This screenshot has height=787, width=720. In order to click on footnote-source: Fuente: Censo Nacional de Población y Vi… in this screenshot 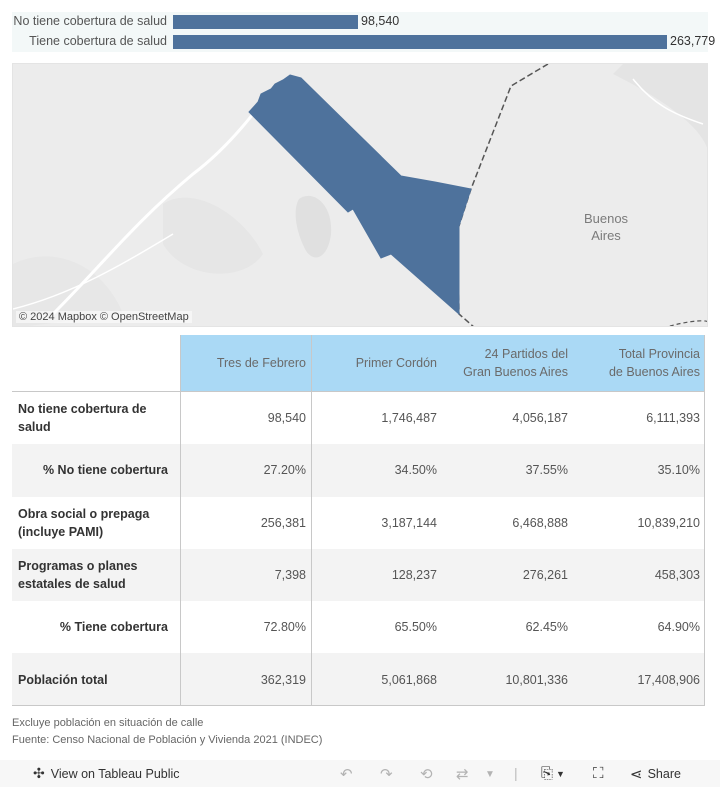, I will do `click(167, 740)`.